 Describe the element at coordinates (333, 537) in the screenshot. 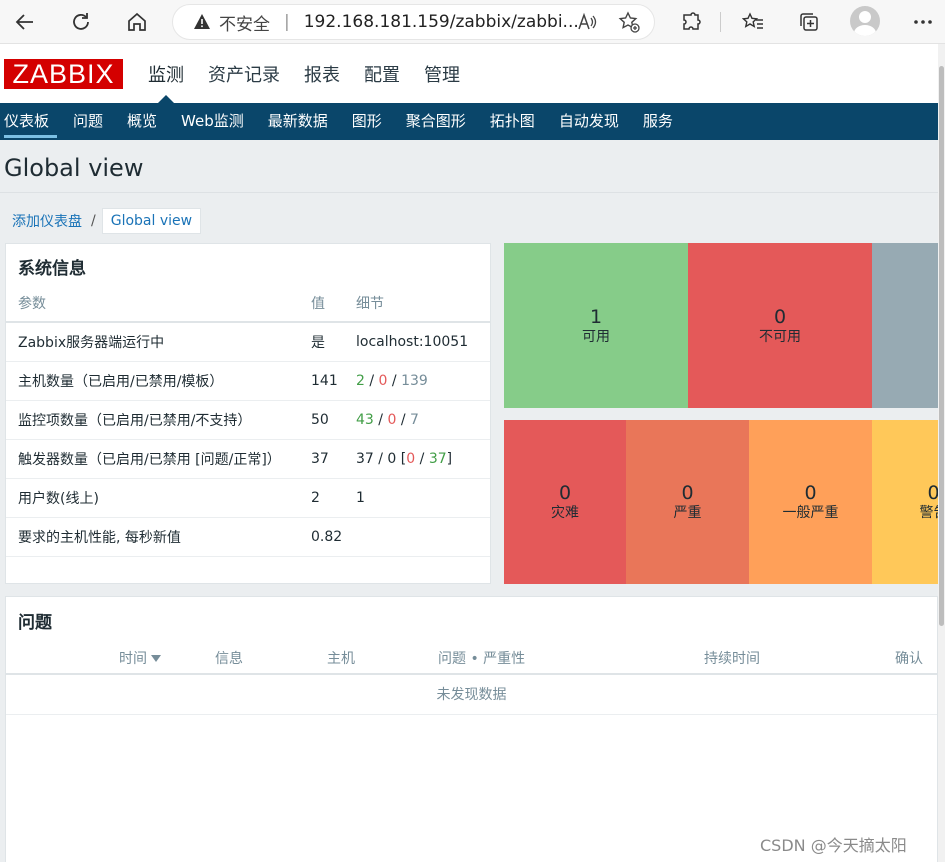

I see `row-value: 0.82` at that location.